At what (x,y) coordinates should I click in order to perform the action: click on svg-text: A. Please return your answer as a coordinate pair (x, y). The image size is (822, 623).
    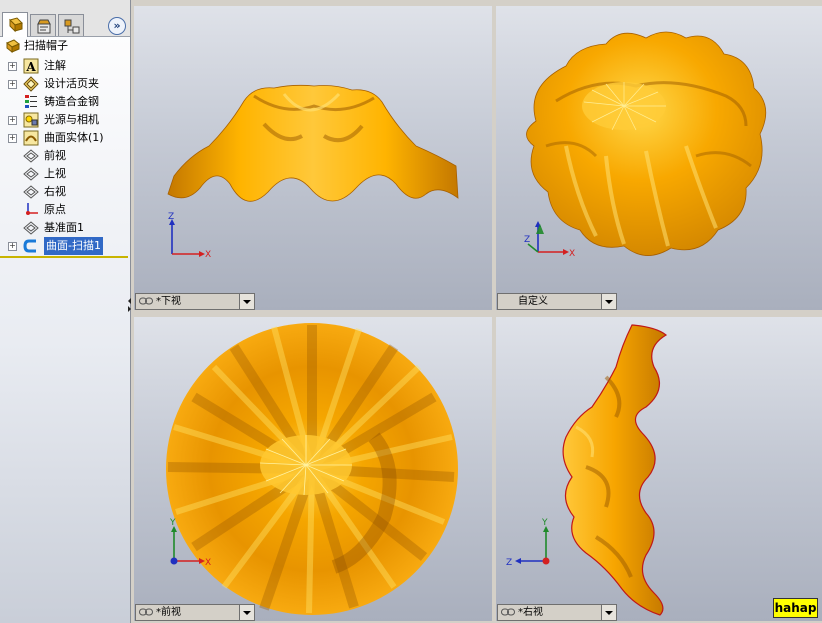
    Looking at the image, I should click on (30, 67).